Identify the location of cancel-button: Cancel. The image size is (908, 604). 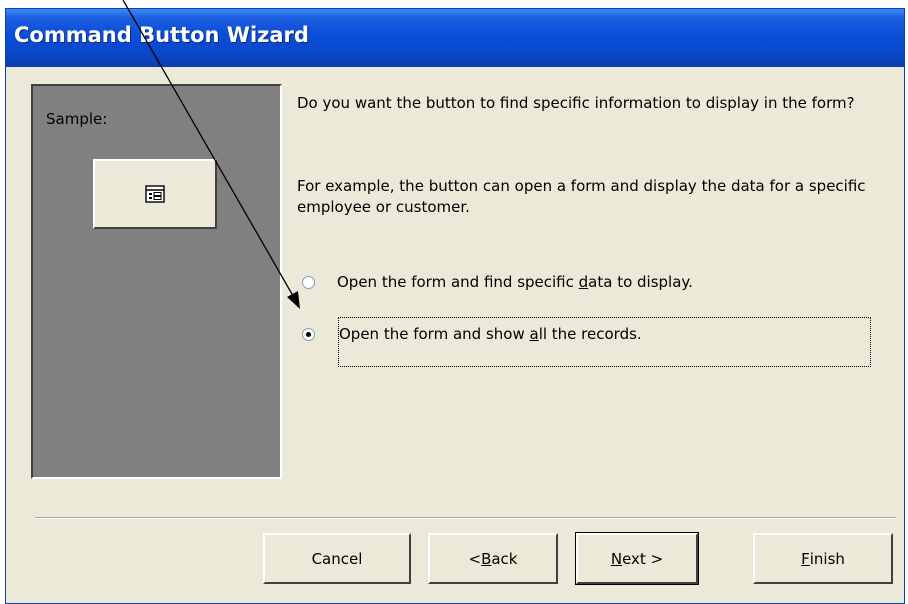
(337, 558).